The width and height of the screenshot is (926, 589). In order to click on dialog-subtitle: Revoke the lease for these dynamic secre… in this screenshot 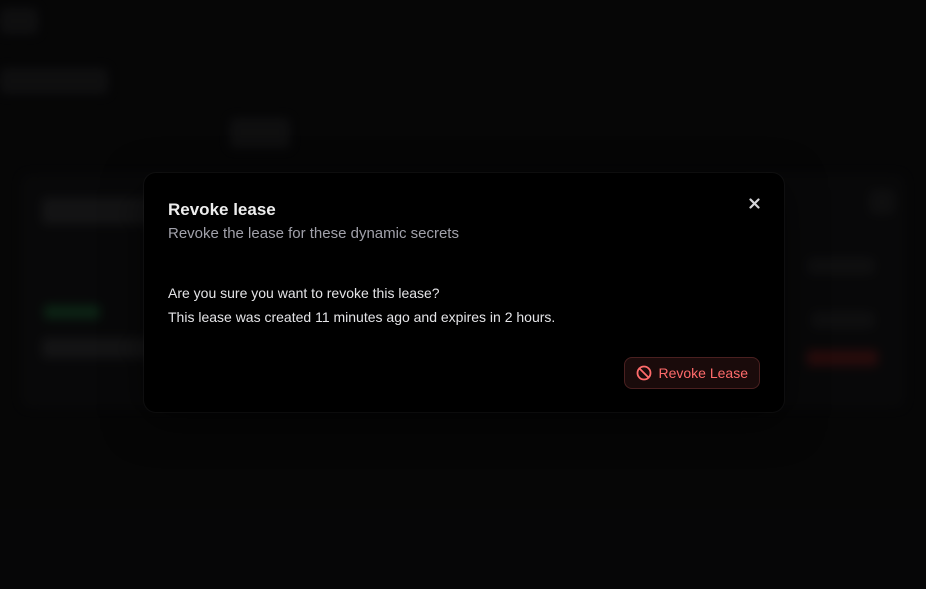, I will do `click(313, 233)`.